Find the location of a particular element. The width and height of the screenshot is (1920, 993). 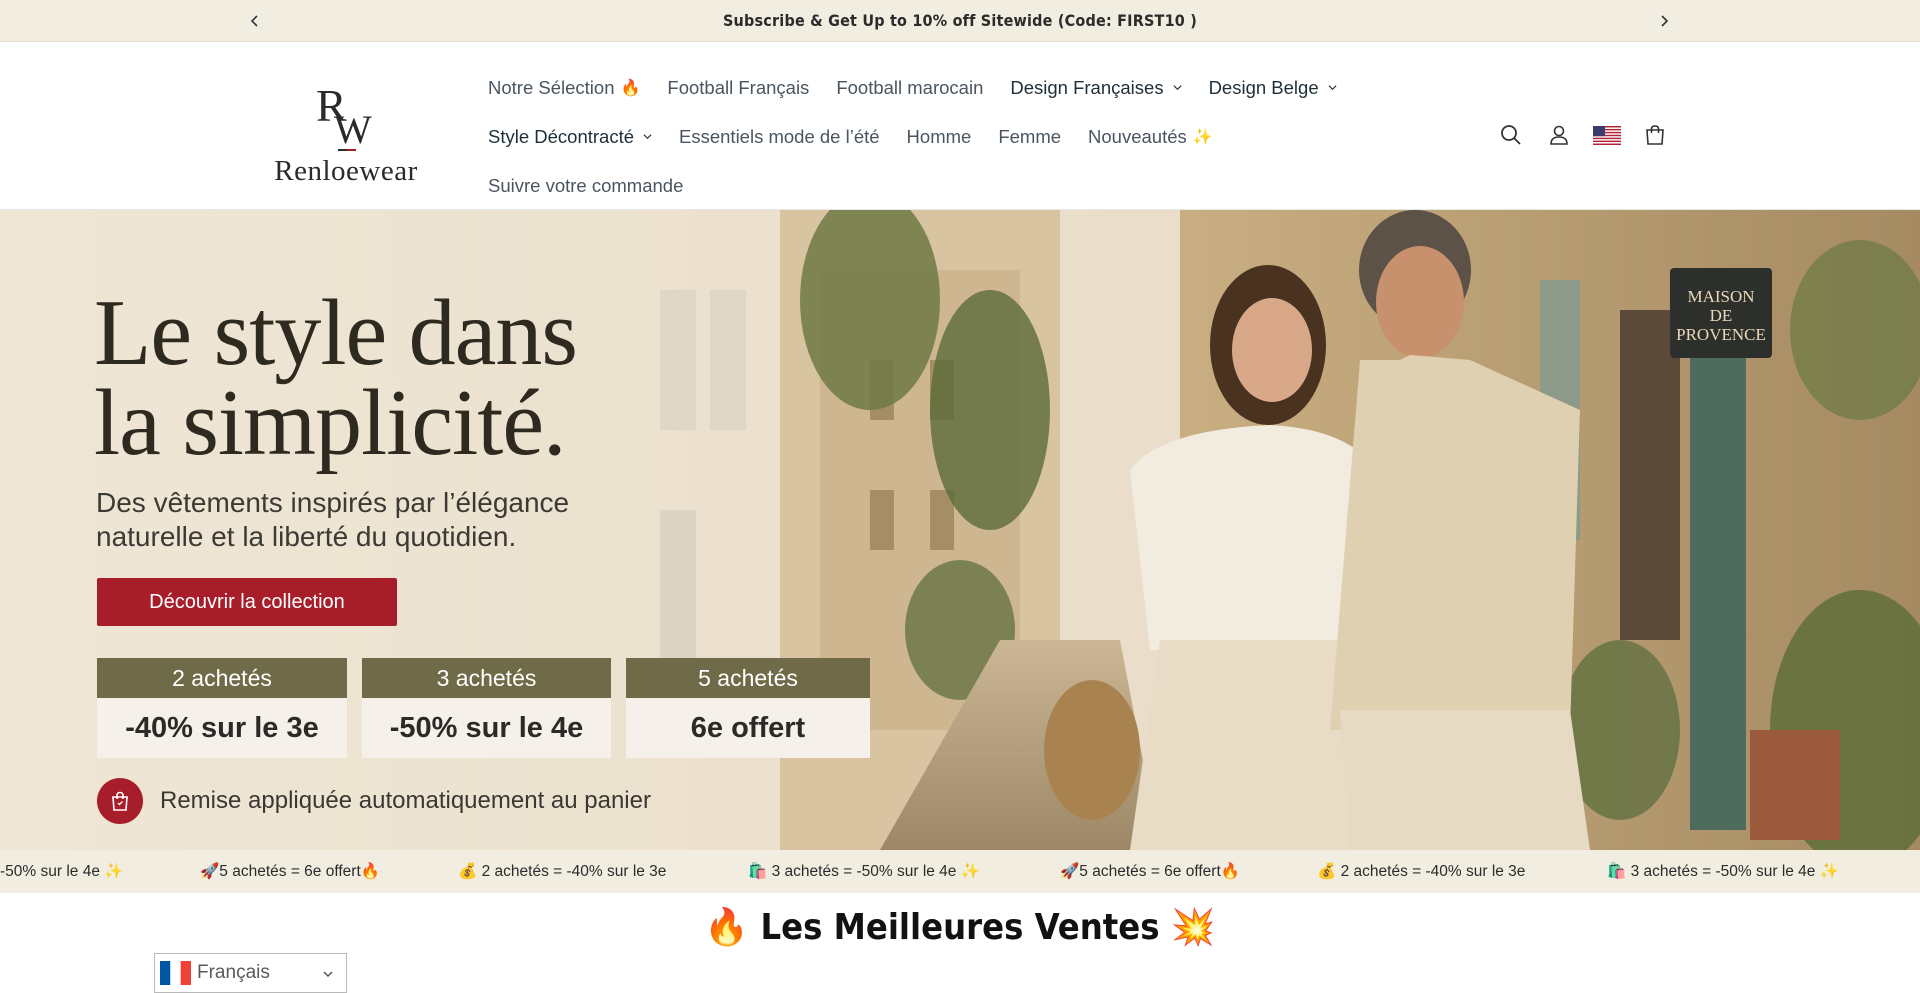

monogram-logo-icon: R W is located at coordinates (344, 116).